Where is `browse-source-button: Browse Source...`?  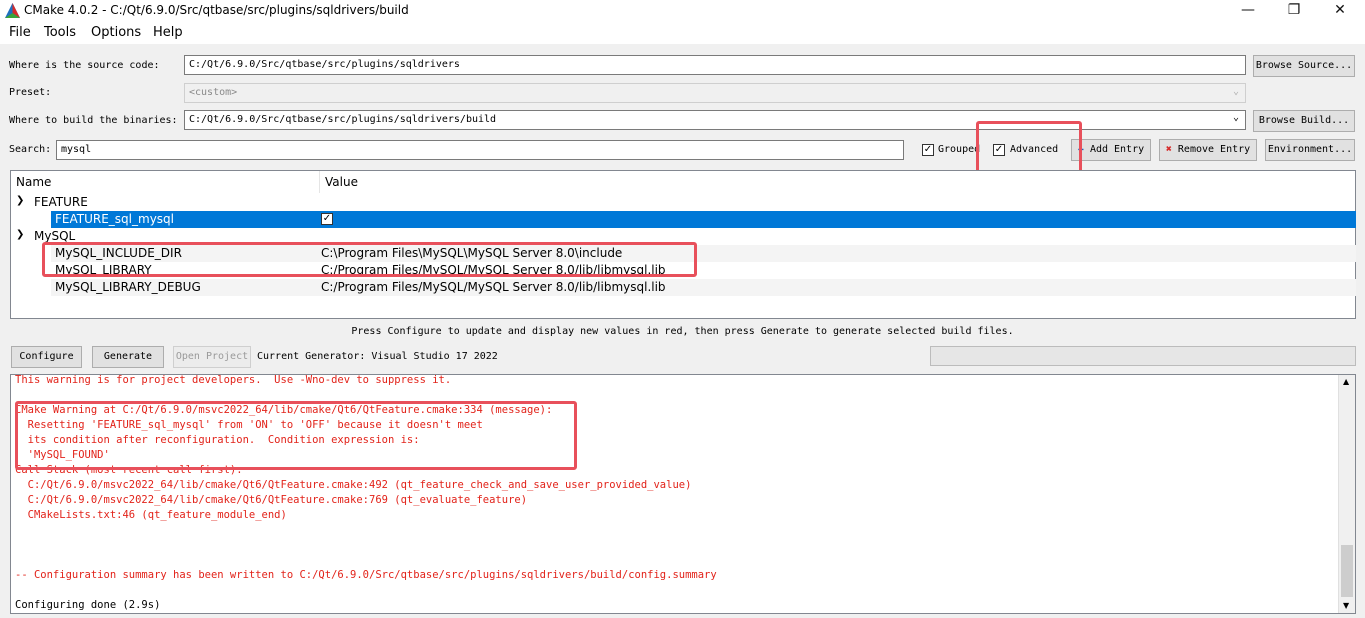
browse-source-button: Browse Source... is located at coordinates (1304, 66).